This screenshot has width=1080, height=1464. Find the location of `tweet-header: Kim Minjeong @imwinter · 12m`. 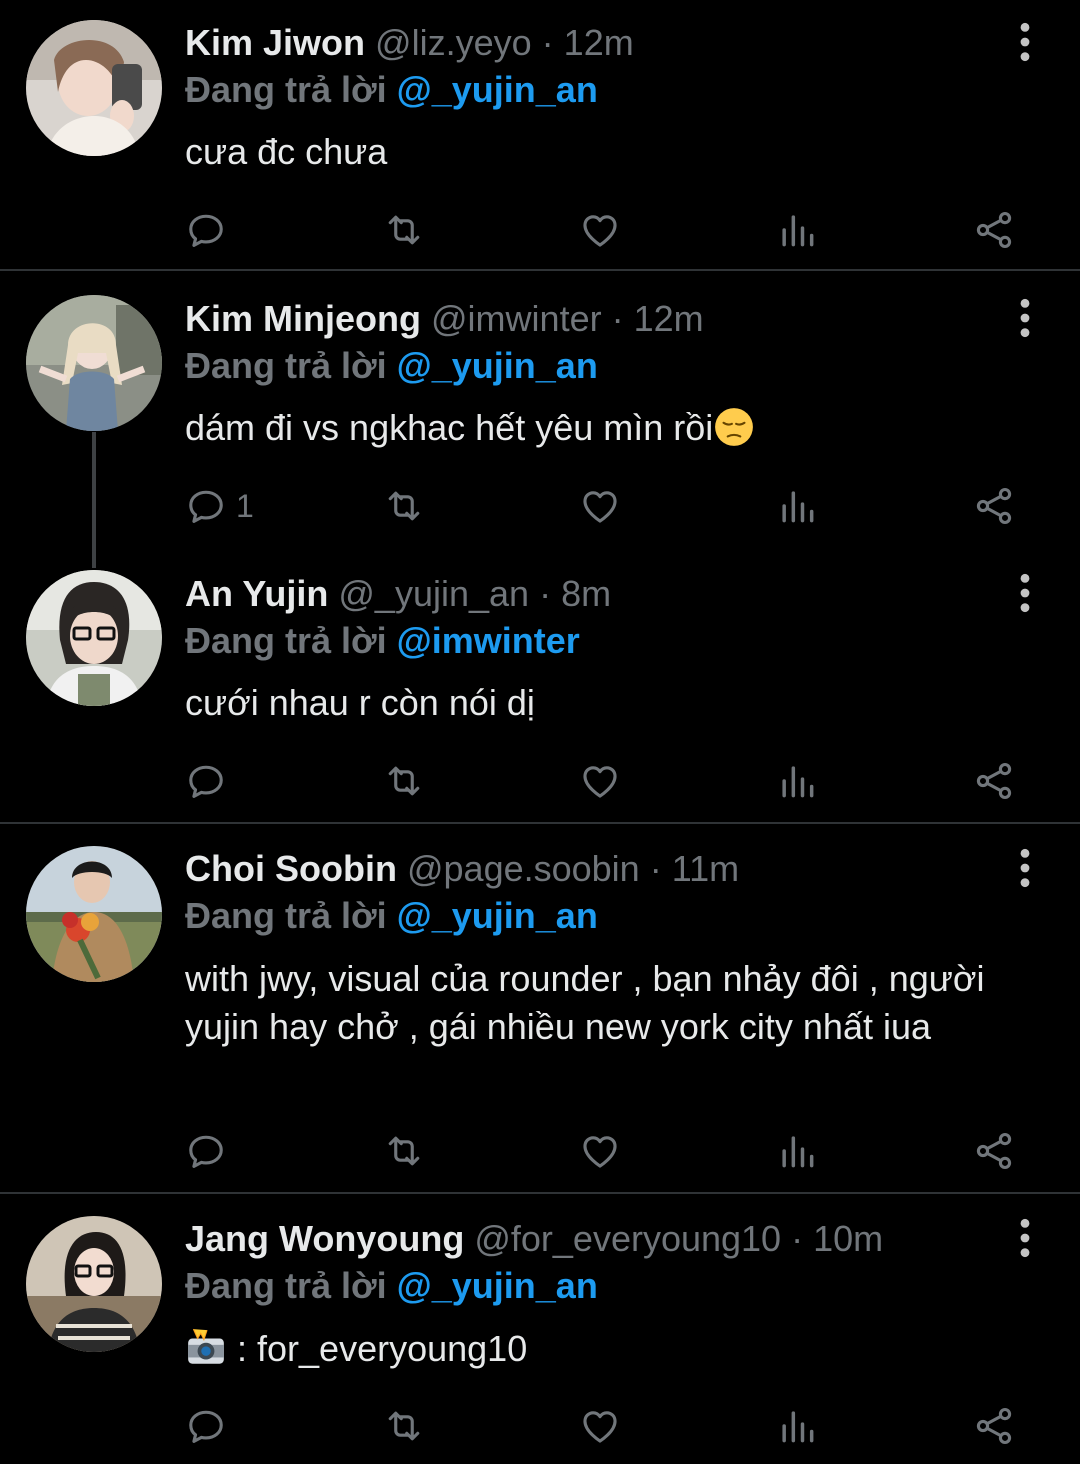

tweet-header: Kim Minjeong @imwinter · 12m is located at coordinates (444, 319).